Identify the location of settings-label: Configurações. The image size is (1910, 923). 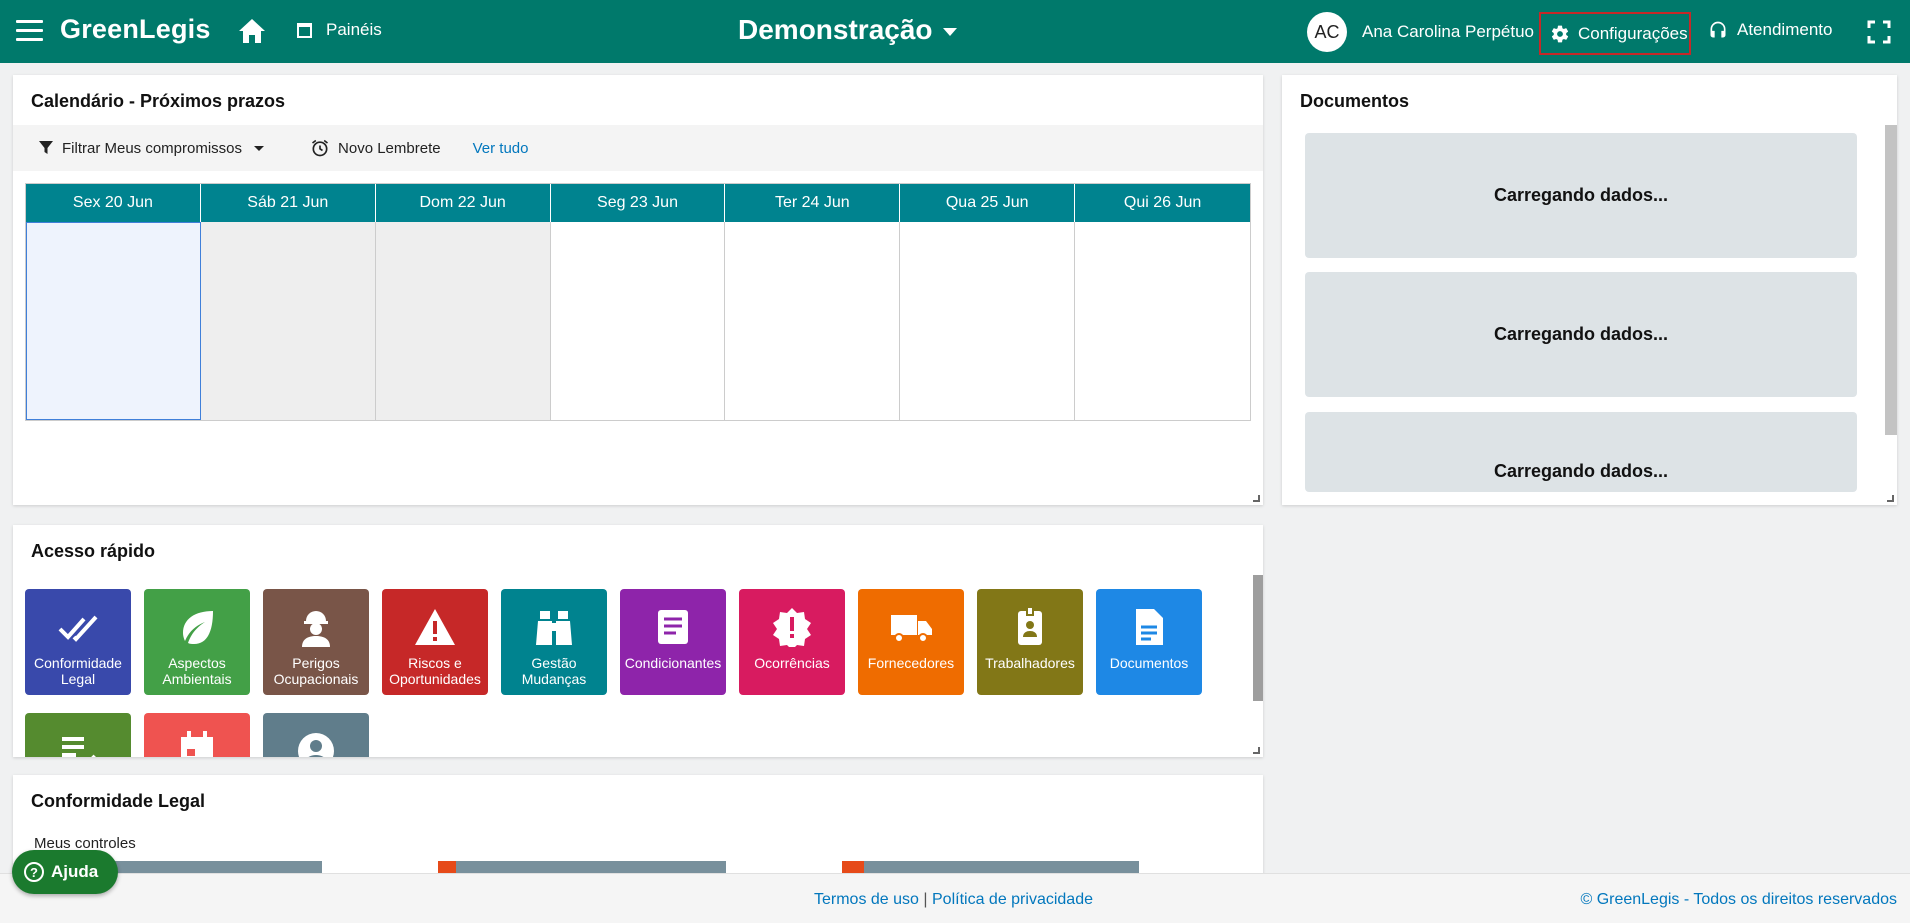
(1633, 33).